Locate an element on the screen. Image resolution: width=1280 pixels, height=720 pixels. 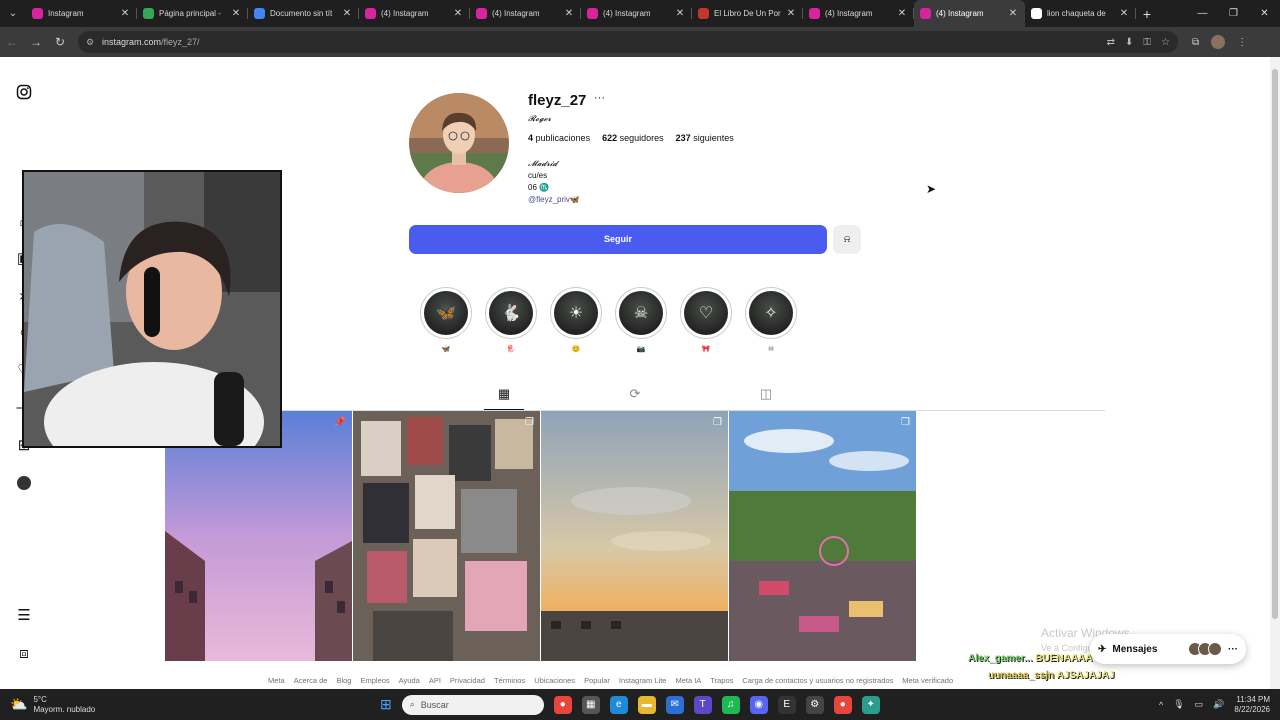
footer-link: Meta verificado is located at coordinates (927, 680).